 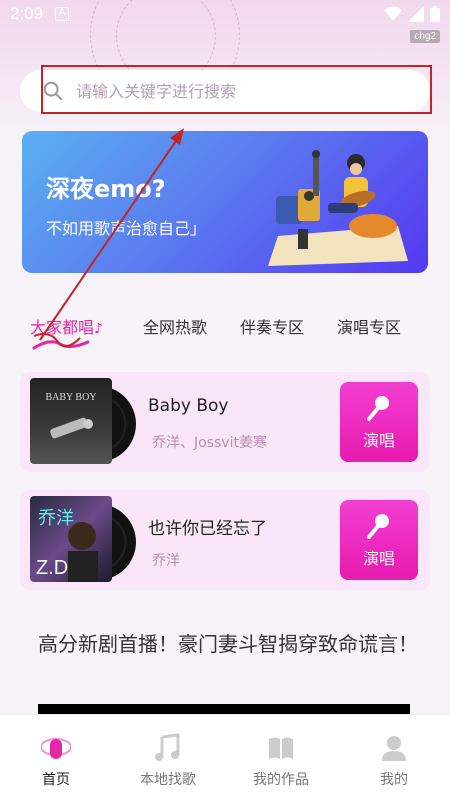 I want to click on album-cover: BABY BOY, so click(x=83, y=422).